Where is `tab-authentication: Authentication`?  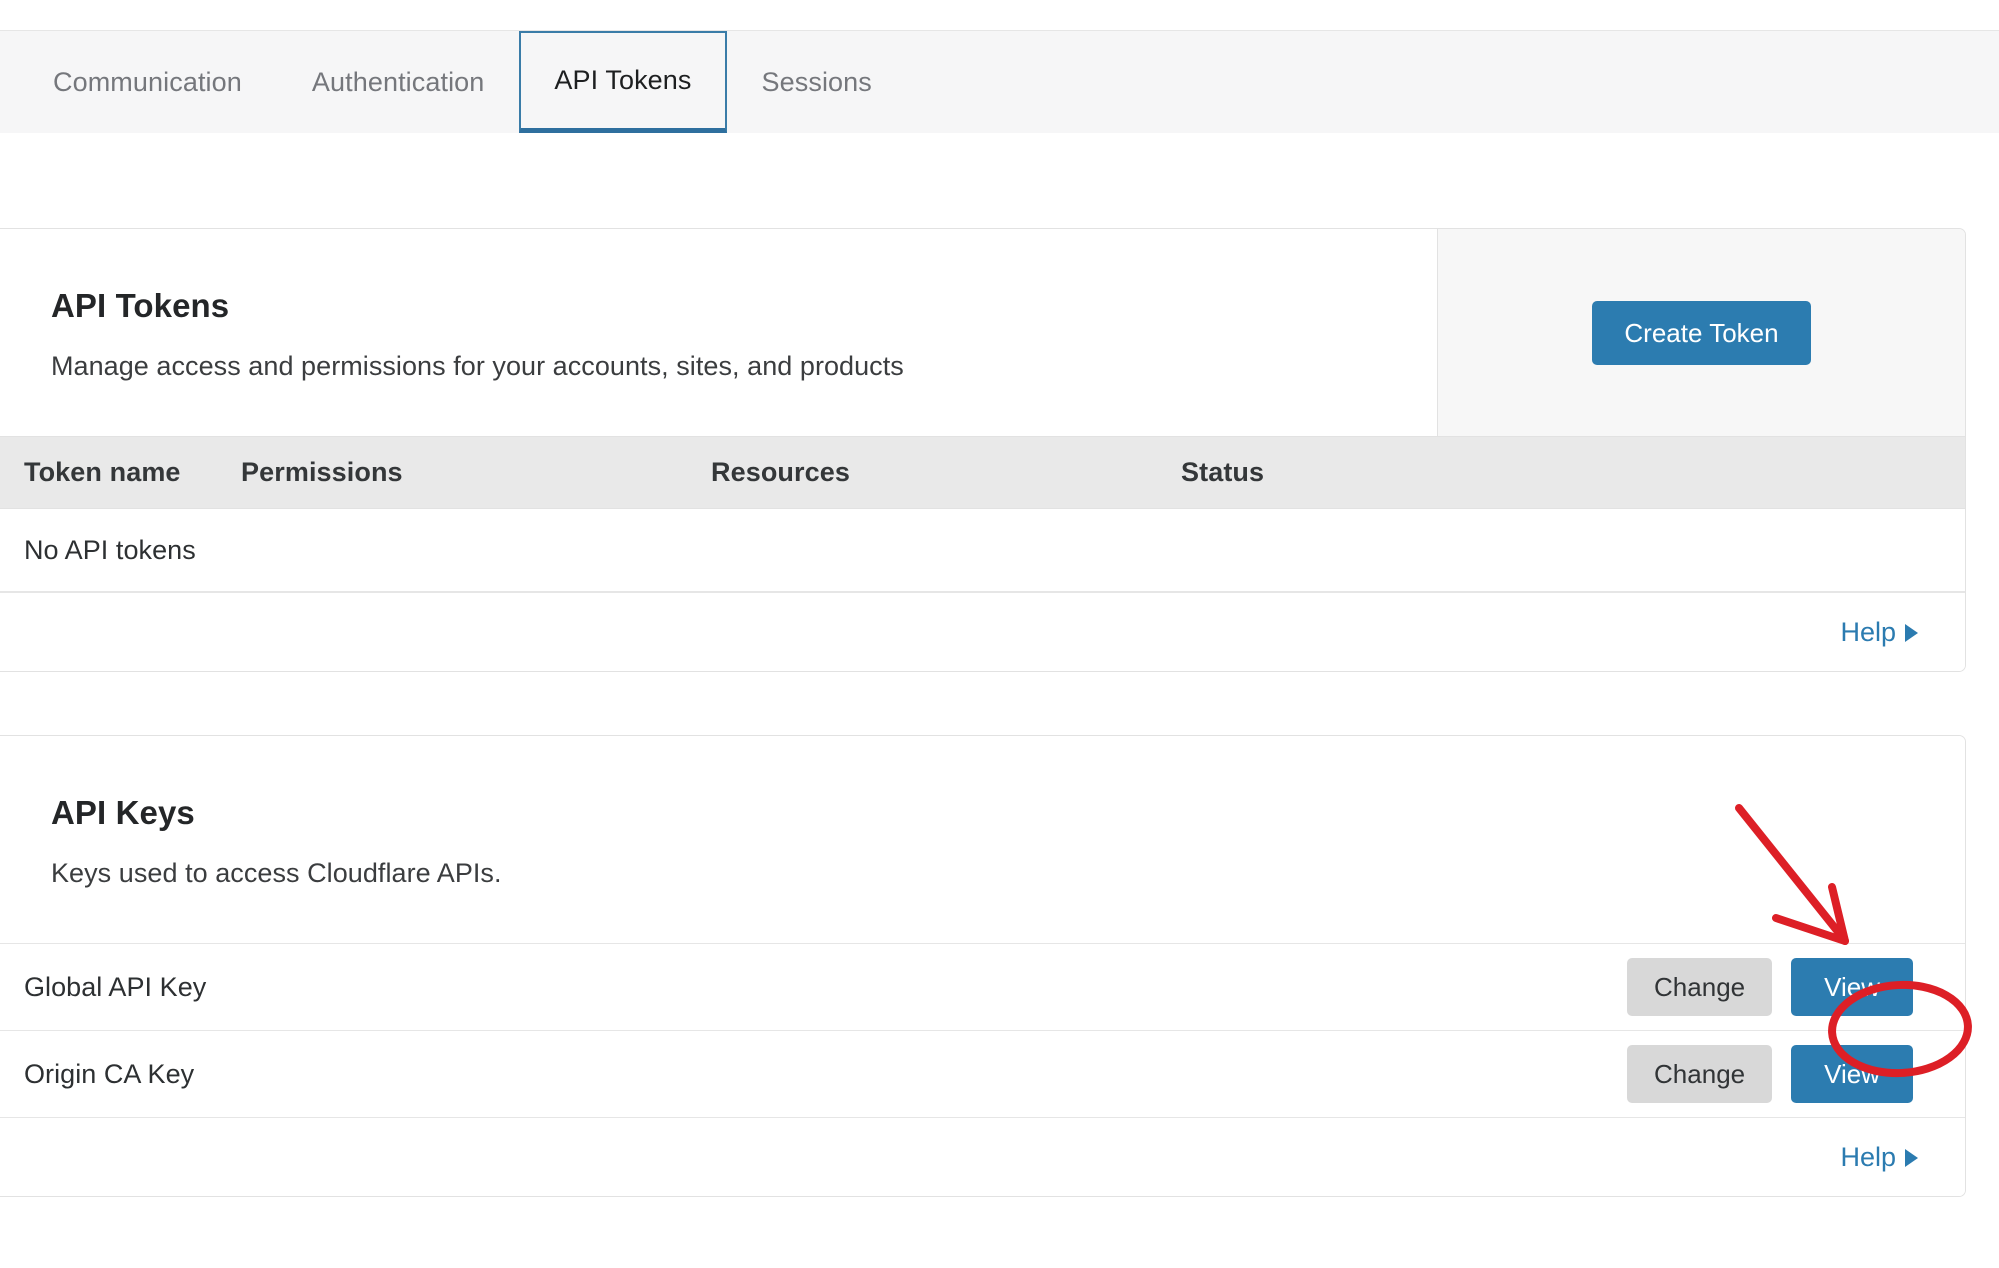
tab-authentication: Authentication is located at coordinates (398, 82).